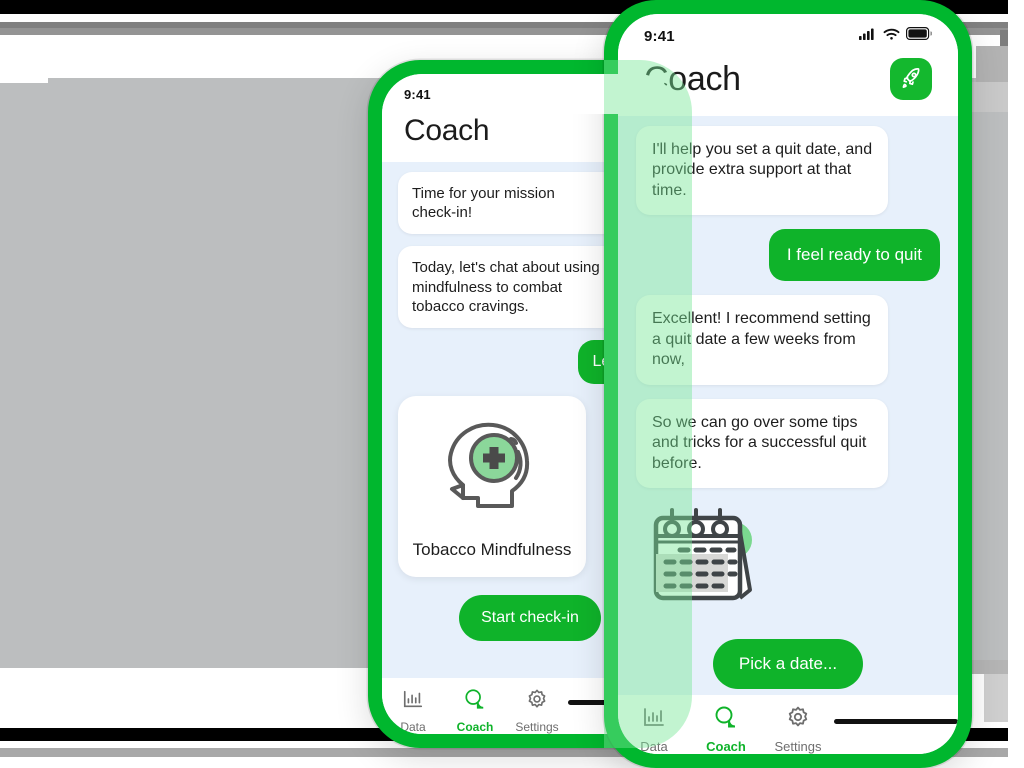  Describe the element at coordinates (530, 94) in the screenshot. I see `status-bar-back: 9:41` at that location.